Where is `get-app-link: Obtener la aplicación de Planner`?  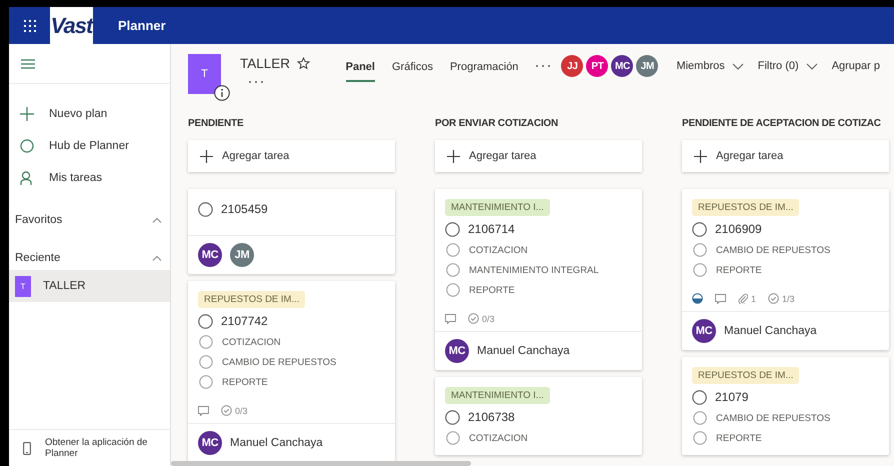 get-app-link: Obtener la aplicación de Planner is located at coordinates (107, 448).